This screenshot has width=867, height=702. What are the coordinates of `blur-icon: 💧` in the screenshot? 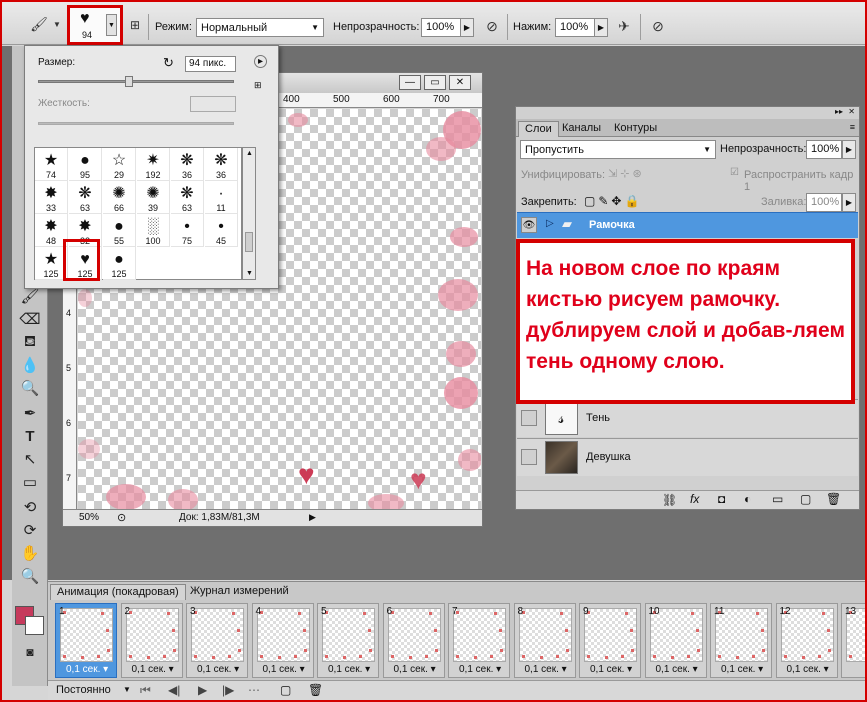 It's located at (30, 365).